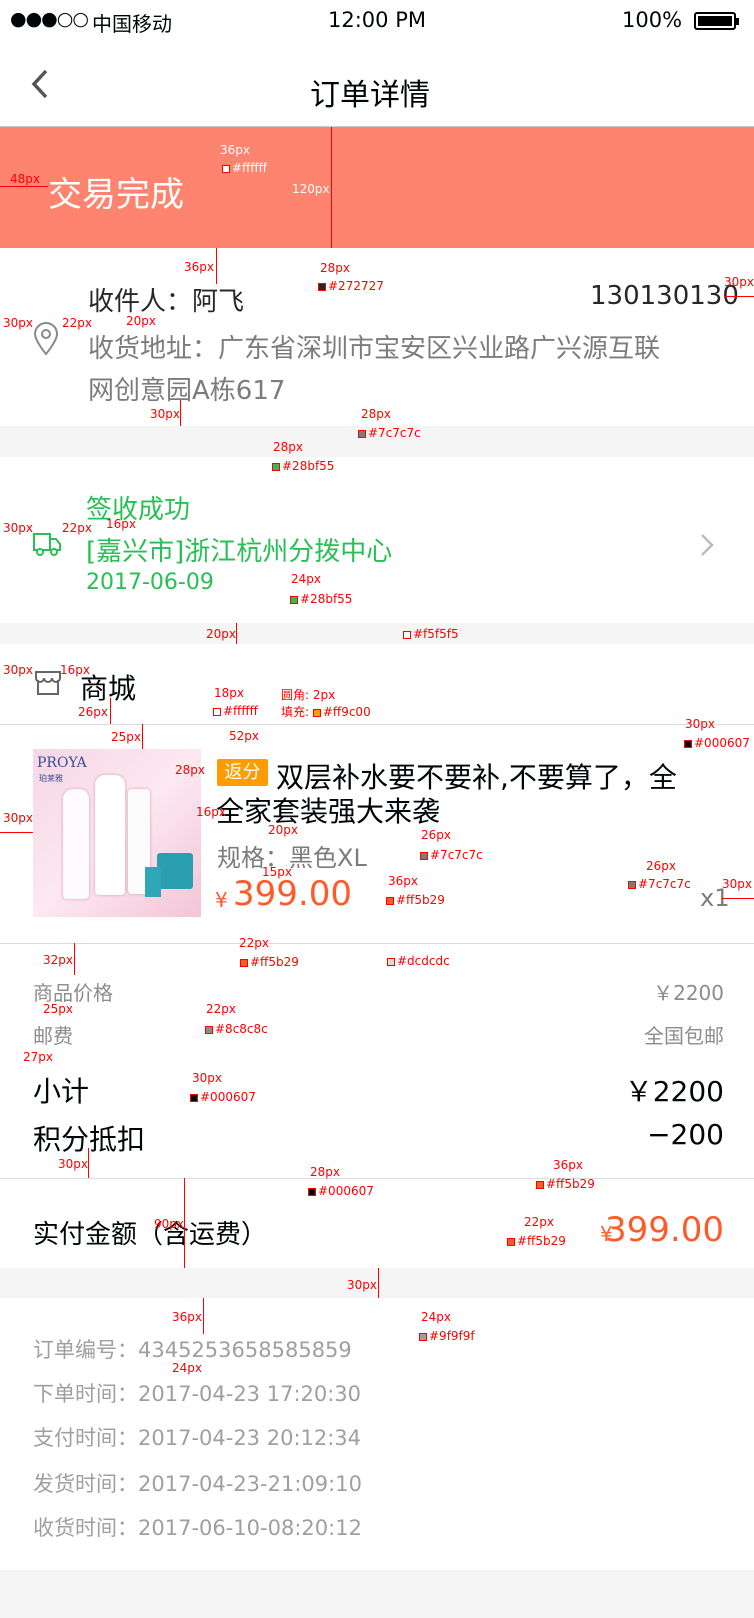 The height and width of the screenshot is (1618, 754). I want to click on signal-icon: ●●●○○, so click(49, 19).